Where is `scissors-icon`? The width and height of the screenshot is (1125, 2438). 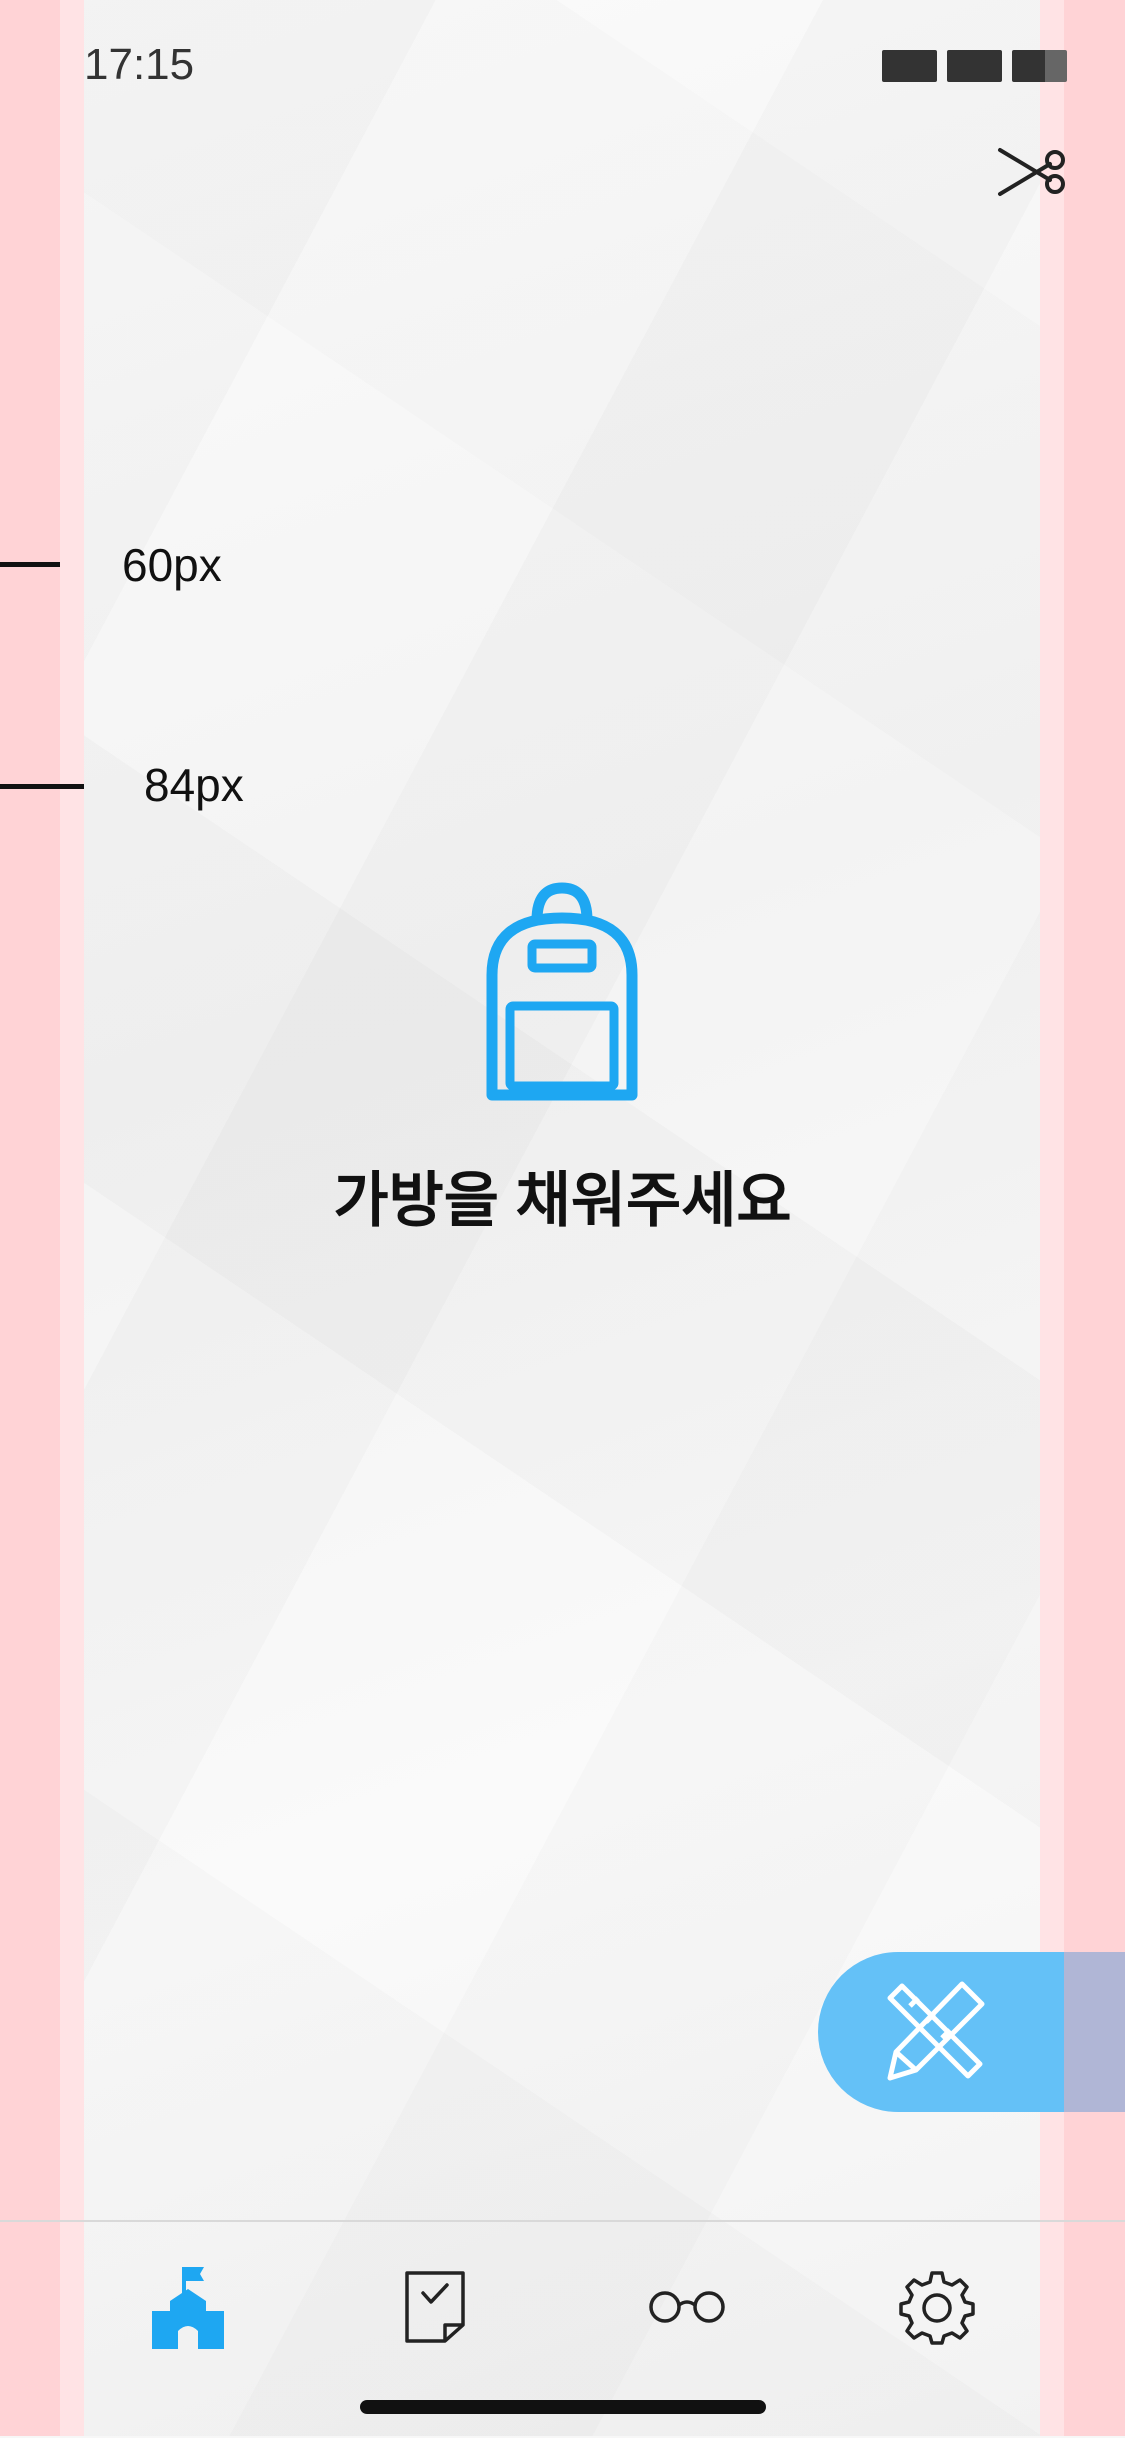 scissors-icon is located at coordinates (1031, 172).